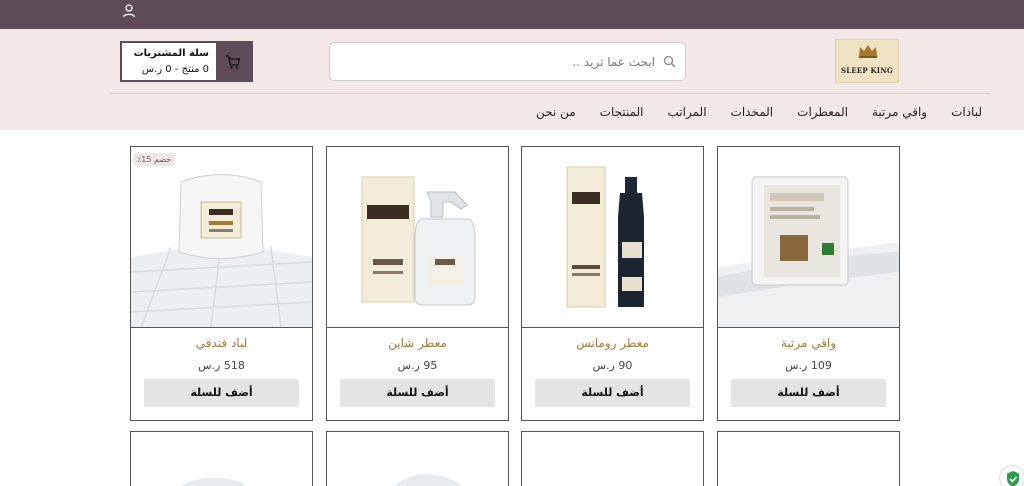  I want to click on nav-item-pillows: المخدات, so click(752, 112).